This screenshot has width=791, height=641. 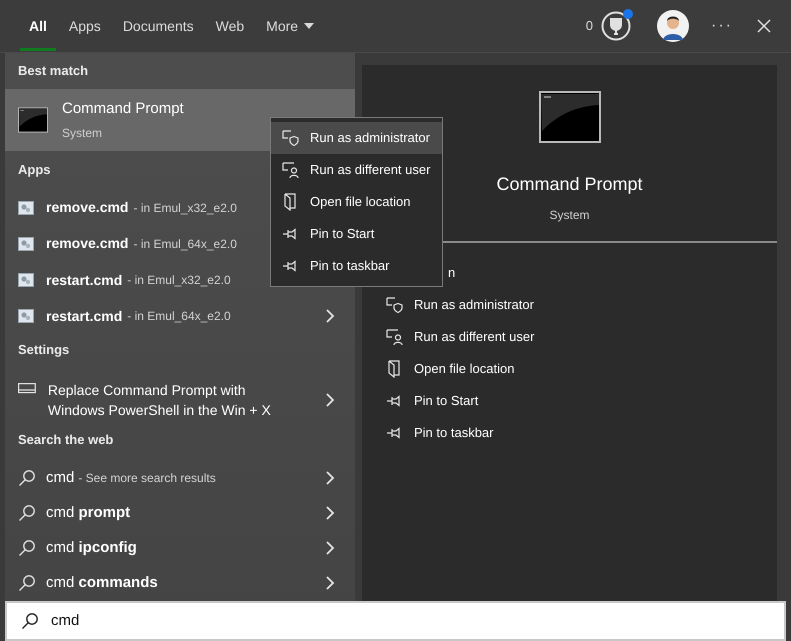 I want to click on menu-item: Run as different user, so click(x=356, y=170).